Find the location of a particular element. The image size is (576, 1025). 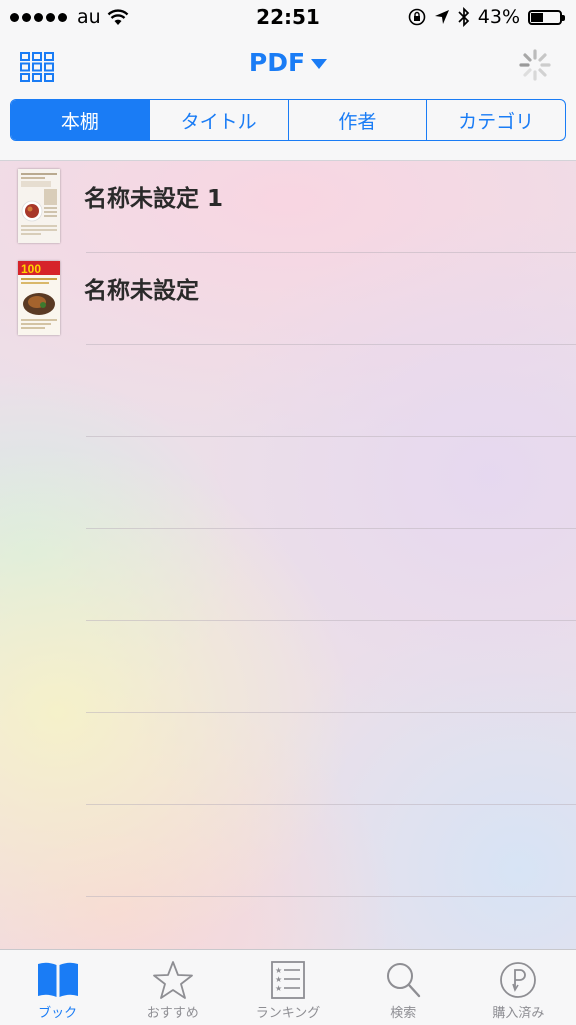

tab-label: 検索 is located at coordinates (403, 1013).